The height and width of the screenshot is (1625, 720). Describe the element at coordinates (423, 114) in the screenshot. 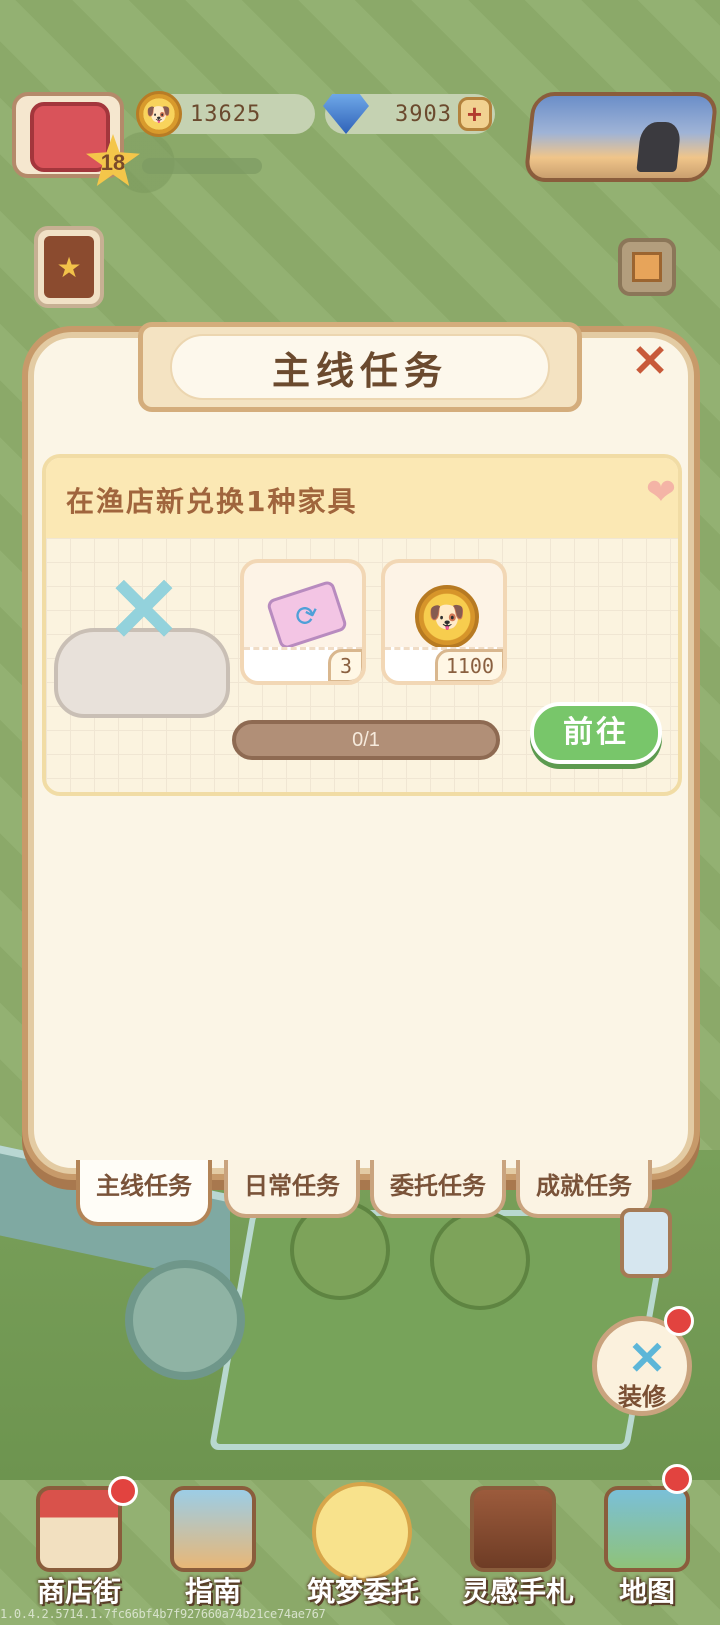

I see `gem-value: 3903` at that location.